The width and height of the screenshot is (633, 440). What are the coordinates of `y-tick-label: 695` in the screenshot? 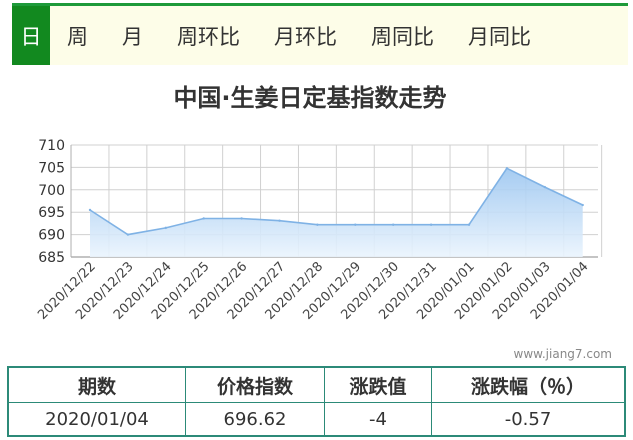 It's located at (51, 213).